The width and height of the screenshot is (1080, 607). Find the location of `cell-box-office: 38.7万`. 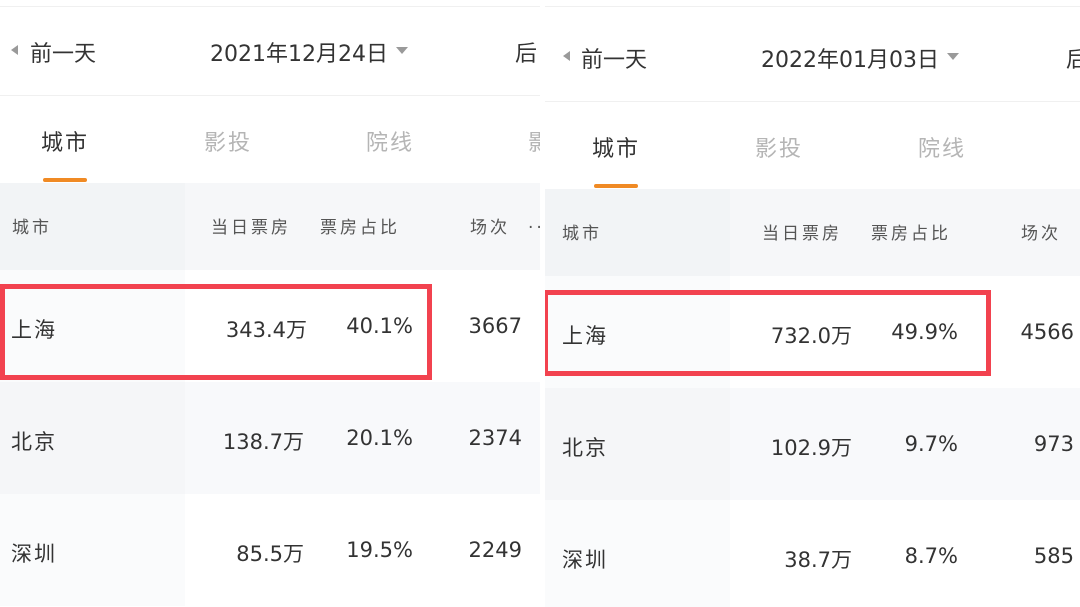

cell-box-office: 38.7万 is located at coordinates (818, 560).